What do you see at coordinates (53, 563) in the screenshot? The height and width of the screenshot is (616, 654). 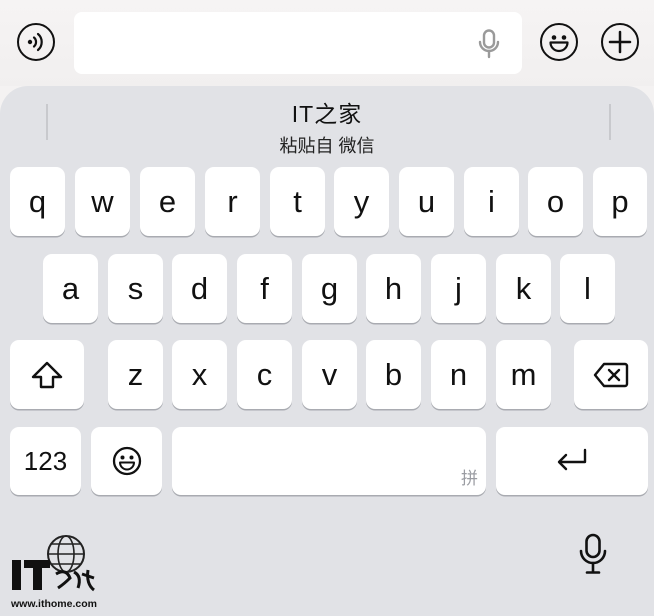 I see `ithome-logo` at bounding box center [53, 563].